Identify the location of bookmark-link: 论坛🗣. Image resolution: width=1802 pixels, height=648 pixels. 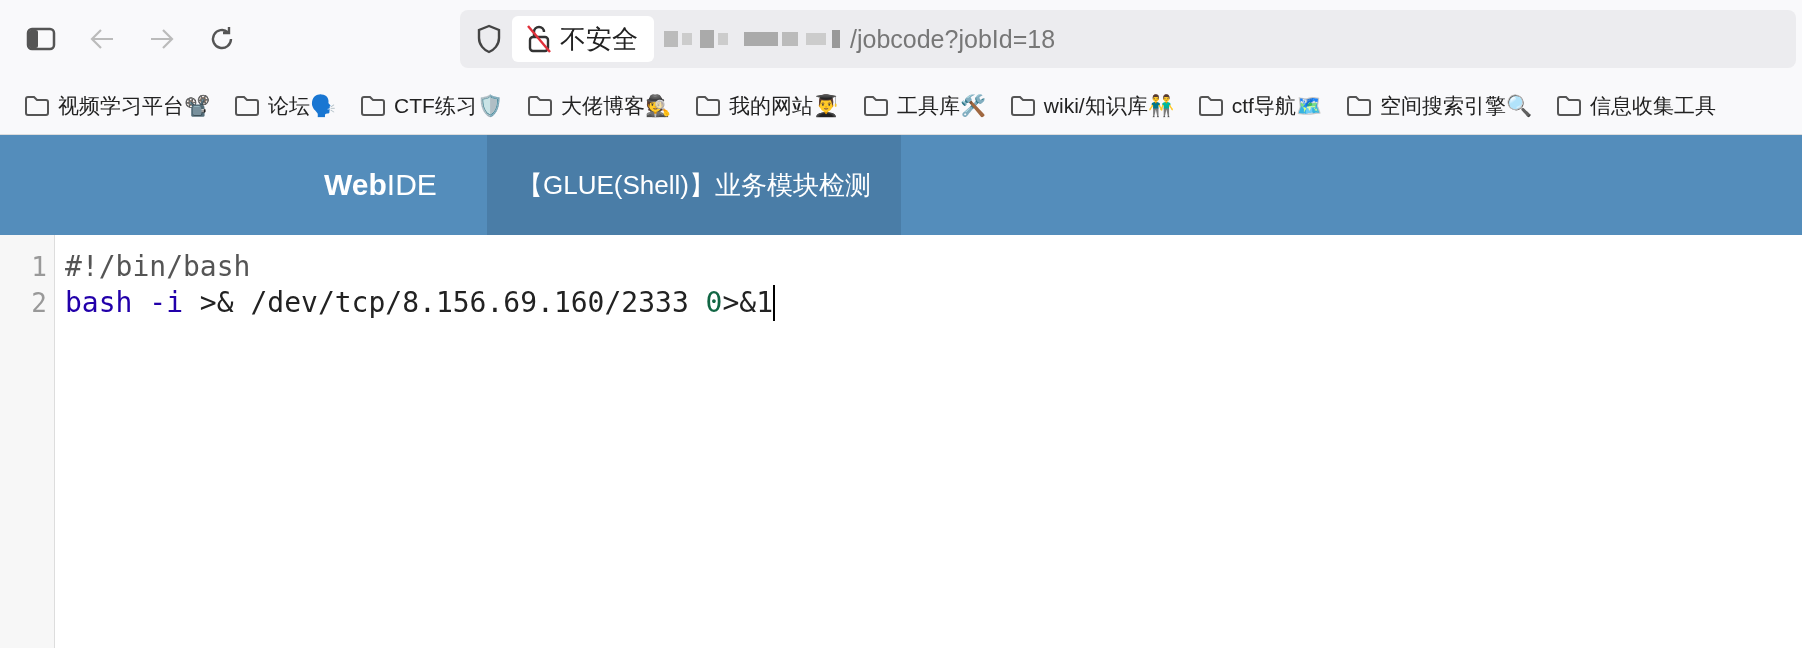
(302, 106).